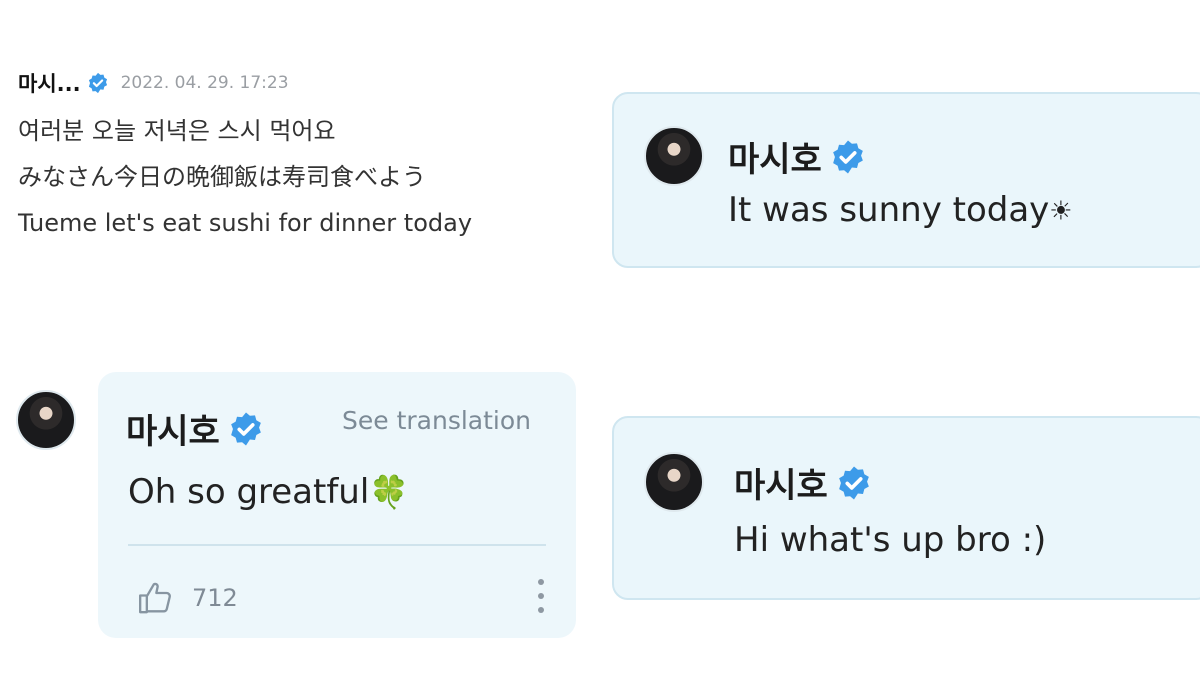  I want to click on post-line-japanese: みなさん今日の晩御飯は寿司食べよう, so click(222, 177).